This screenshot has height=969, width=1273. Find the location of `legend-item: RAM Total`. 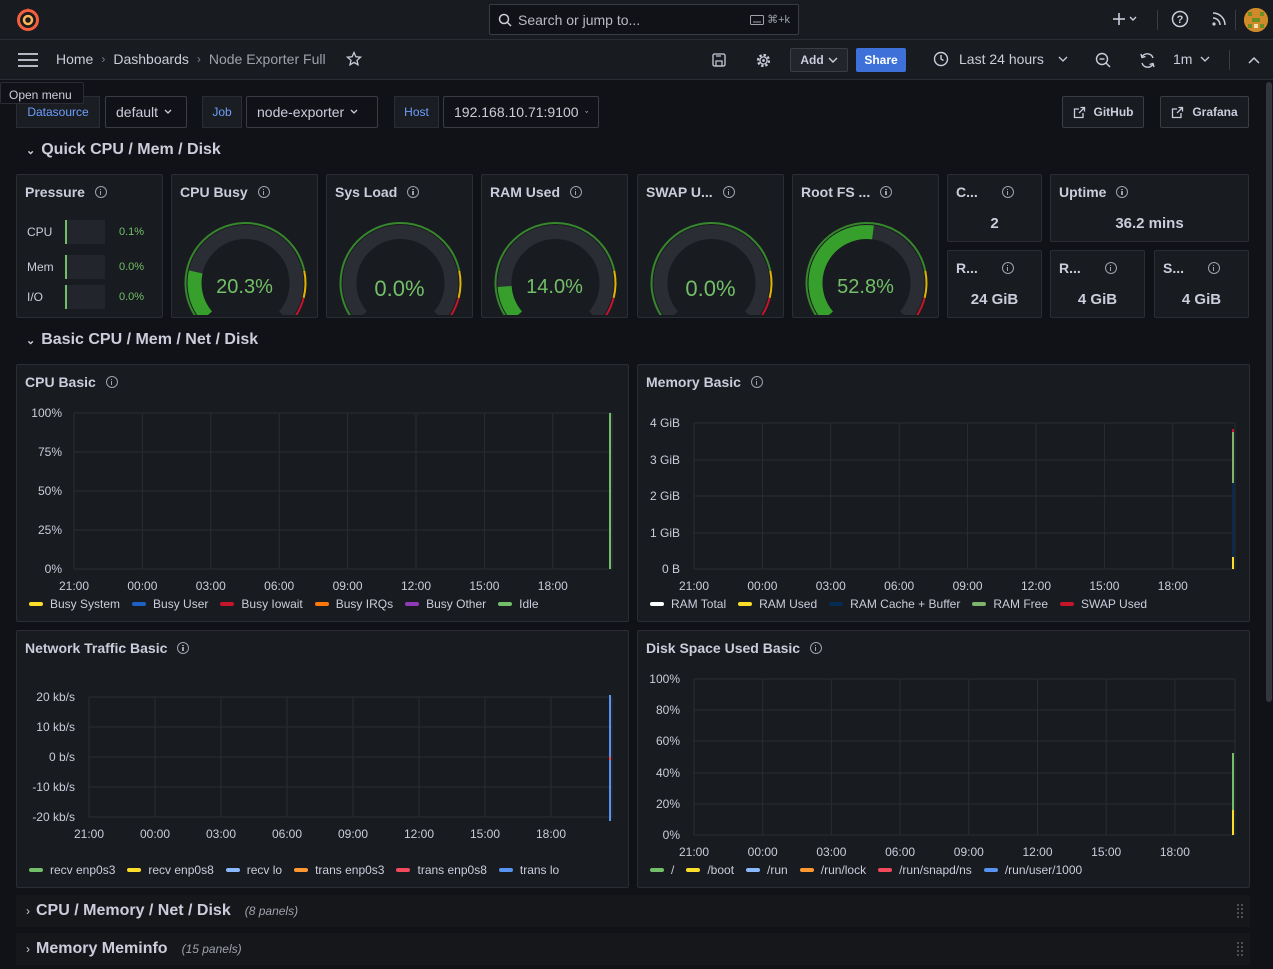

legend-item: RAM Total is located at coordinates (688, 604).